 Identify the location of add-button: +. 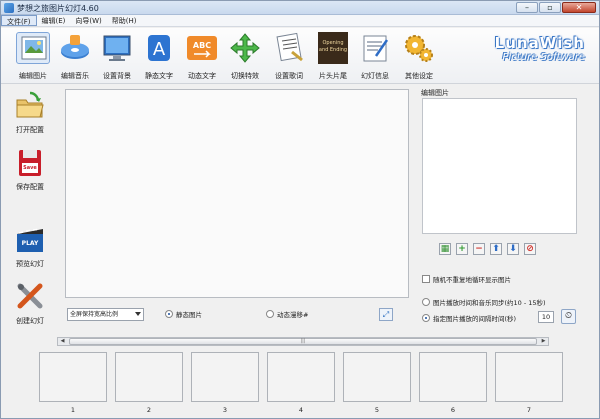
(462, 249).